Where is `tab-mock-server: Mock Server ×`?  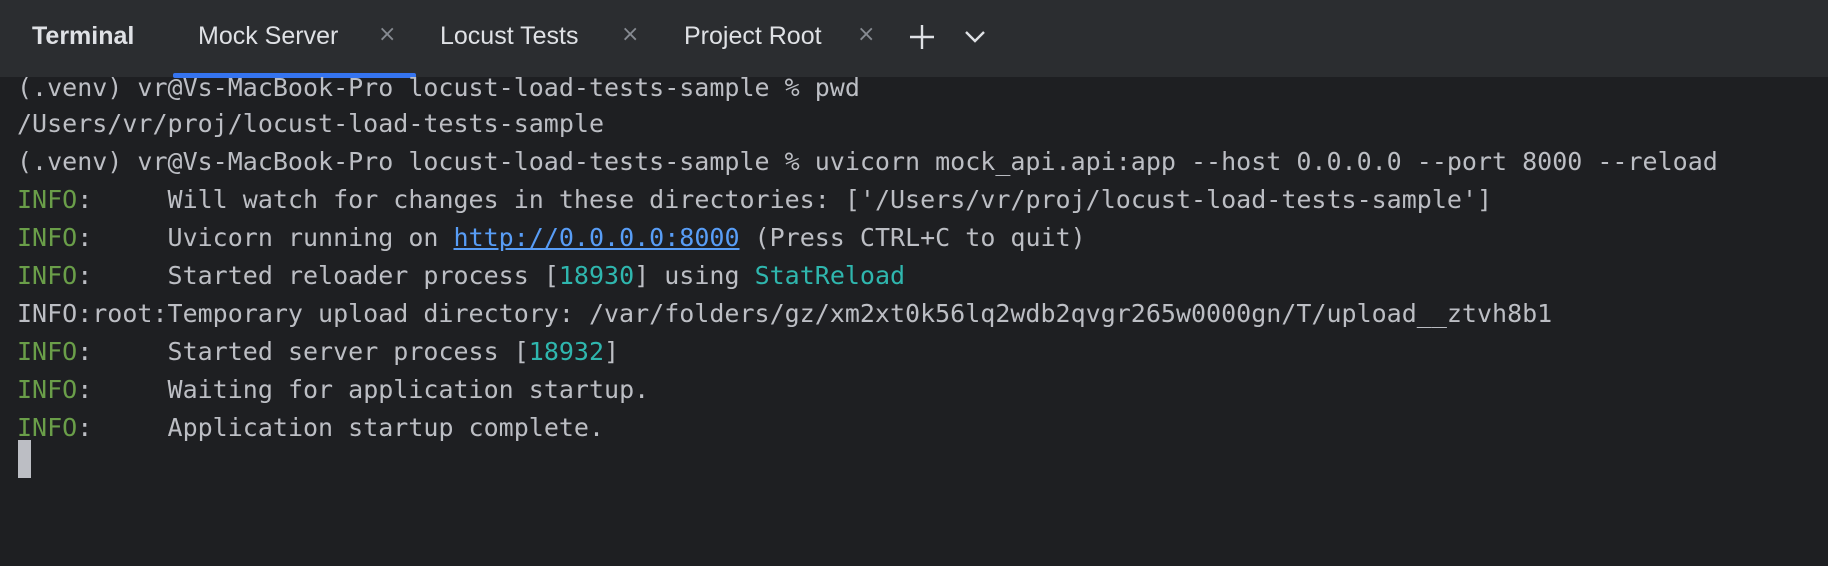
tab-mock-server: Mock Server × is located at coordinates (294, 39).